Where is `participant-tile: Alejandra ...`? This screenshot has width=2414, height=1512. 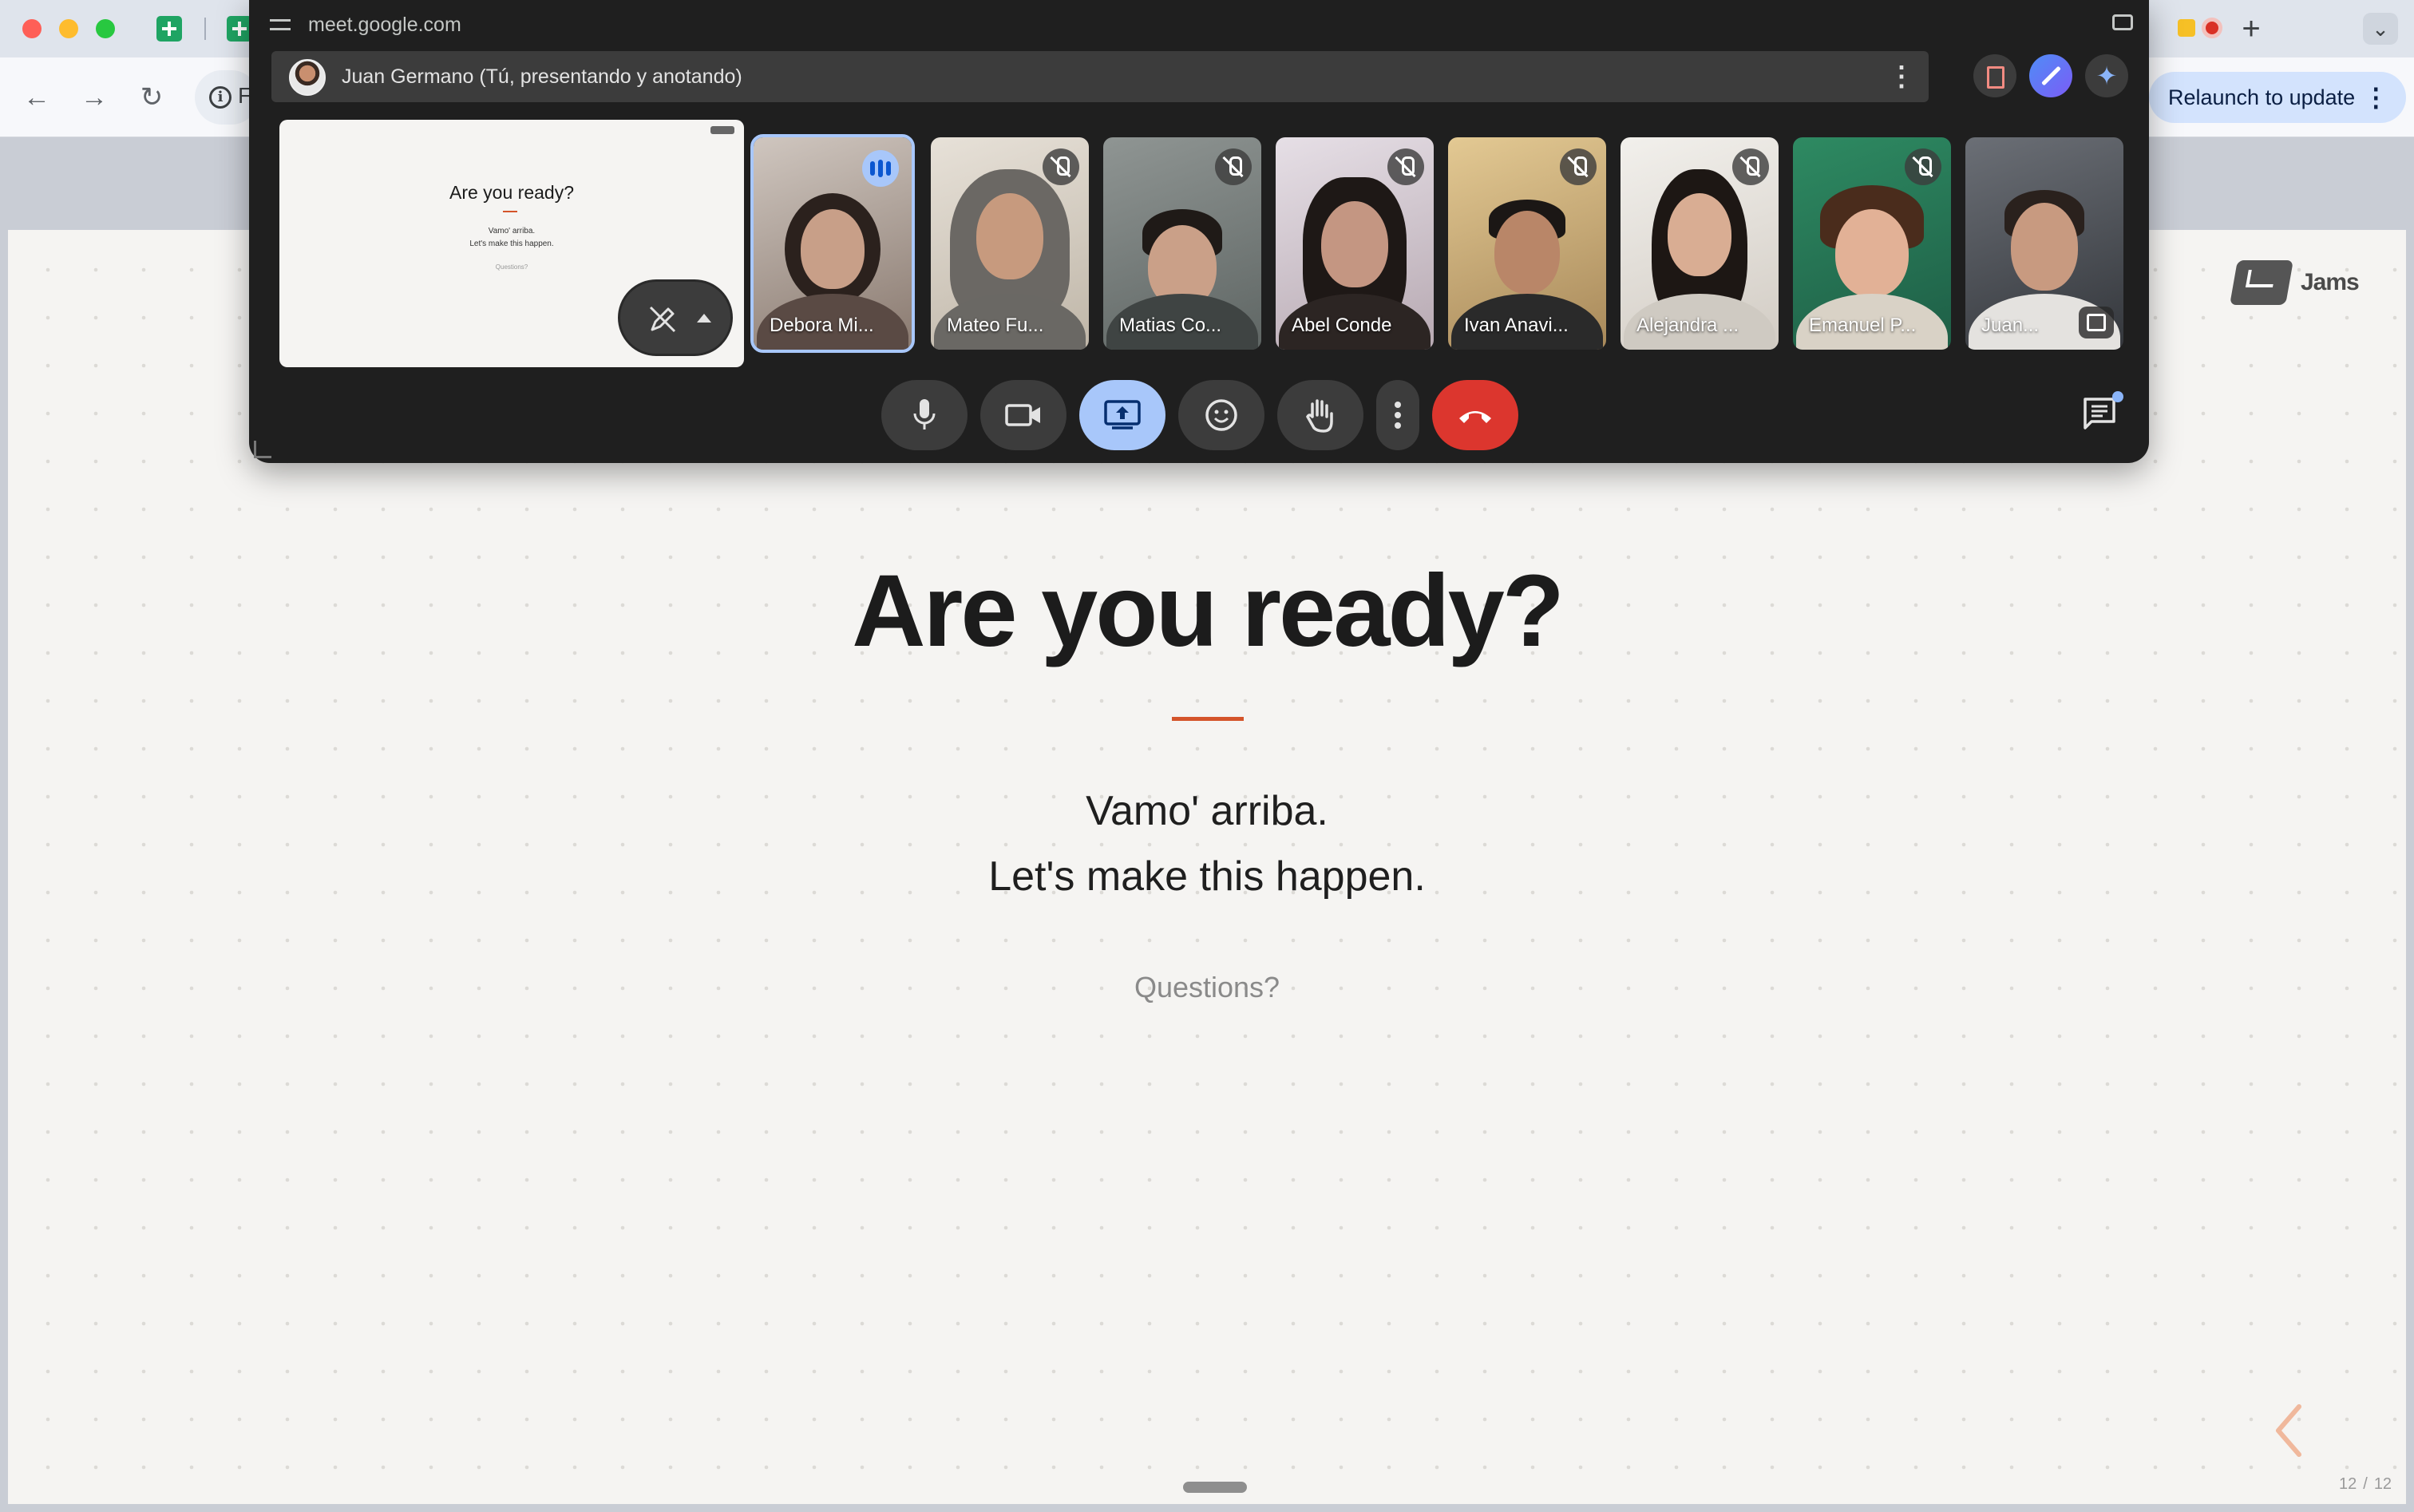 participant-tile: Alejandra ... is located at coordinates (1700, 243).